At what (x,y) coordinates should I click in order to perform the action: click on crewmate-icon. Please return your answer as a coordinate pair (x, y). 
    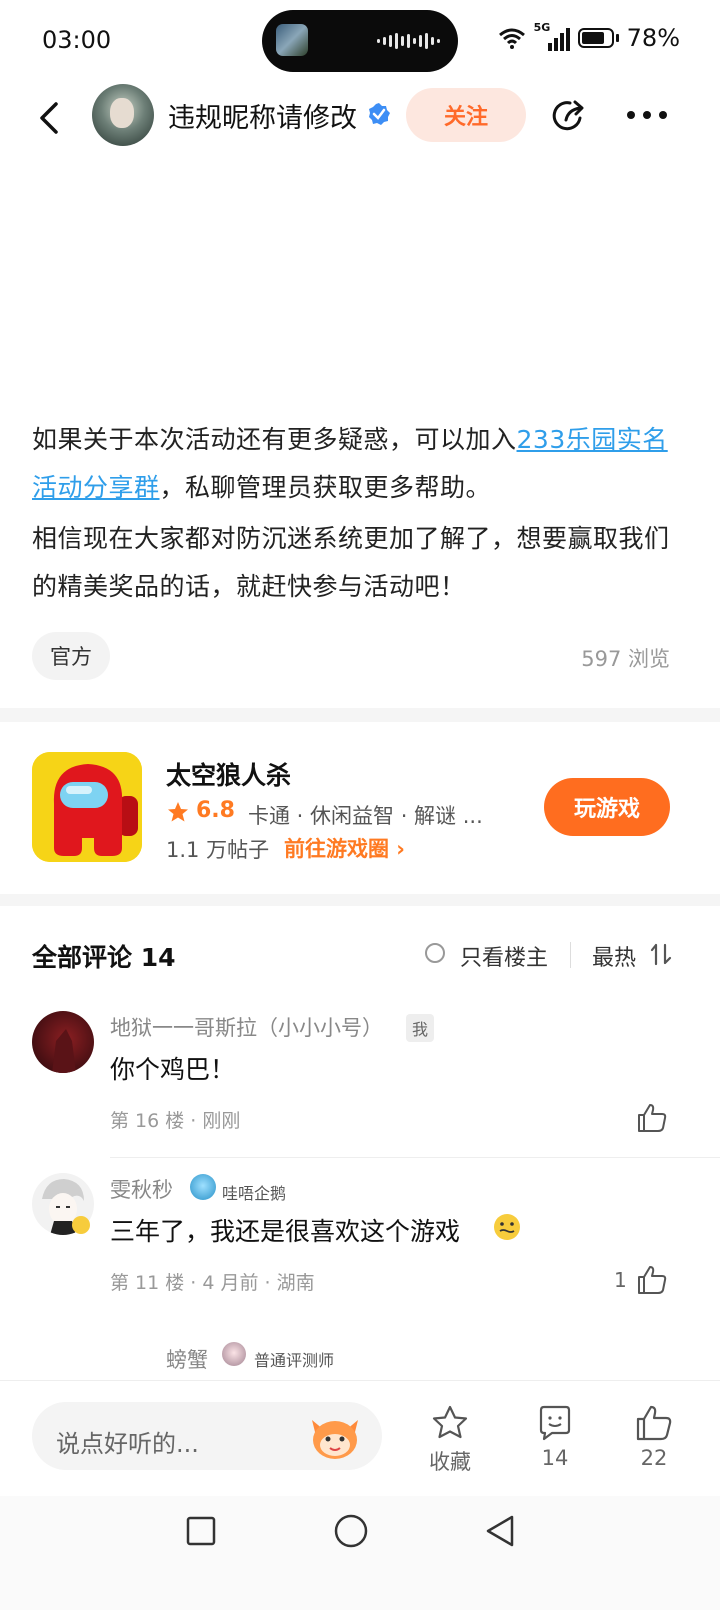
    Looking at the image, I should click on (87, 807).